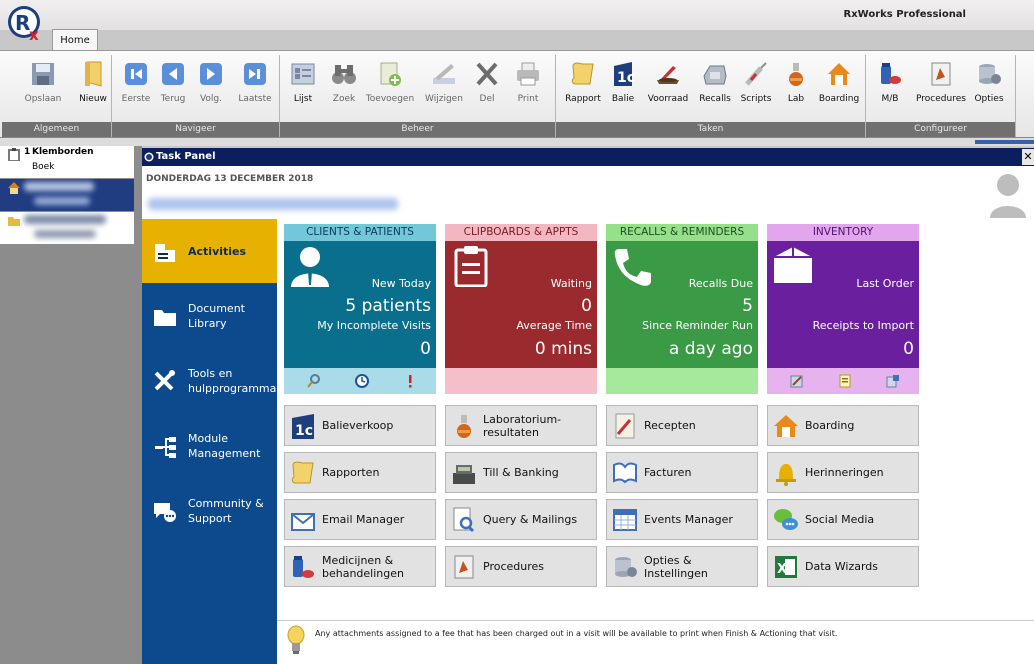 The image size is (1034, 664). What do you see at coordinates (360, 304) in the screenshot?
I see `tile-body: New Today 5 patients My Incomplete Visits 0` at bounding box center [360, 304].